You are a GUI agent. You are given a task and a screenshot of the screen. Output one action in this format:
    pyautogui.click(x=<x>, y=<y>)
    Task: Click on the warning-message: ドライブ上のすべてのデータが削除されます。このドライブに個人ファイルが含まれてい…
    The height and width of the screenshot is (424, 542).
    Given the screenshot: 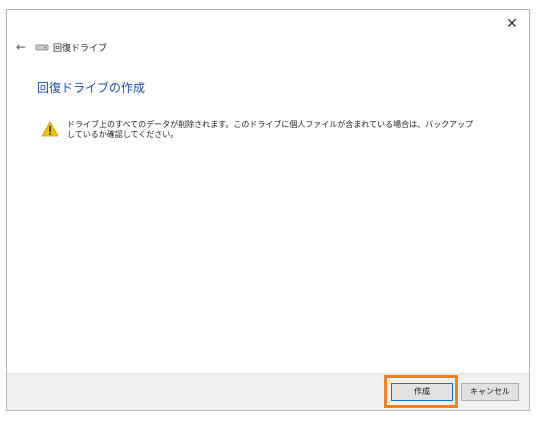 What is the action you would take?
    pyautogui.click(x=264, y=130)
    